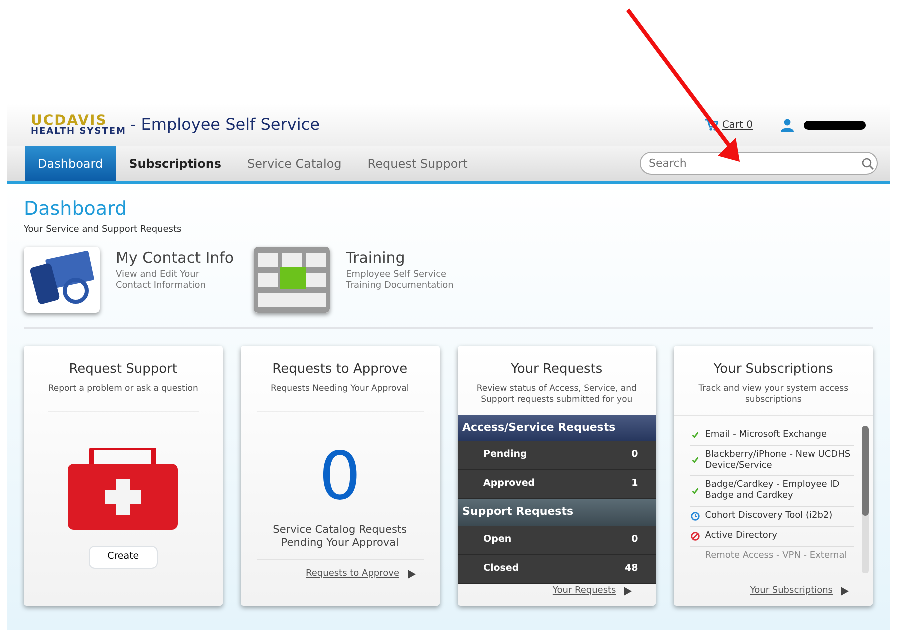 This screenshot has width=897, height=634. Describe the element at coordinates (340, 537) in the screenshot. I see `approval-caption: Service Catalog Requests Pending Your Approval` at that location.